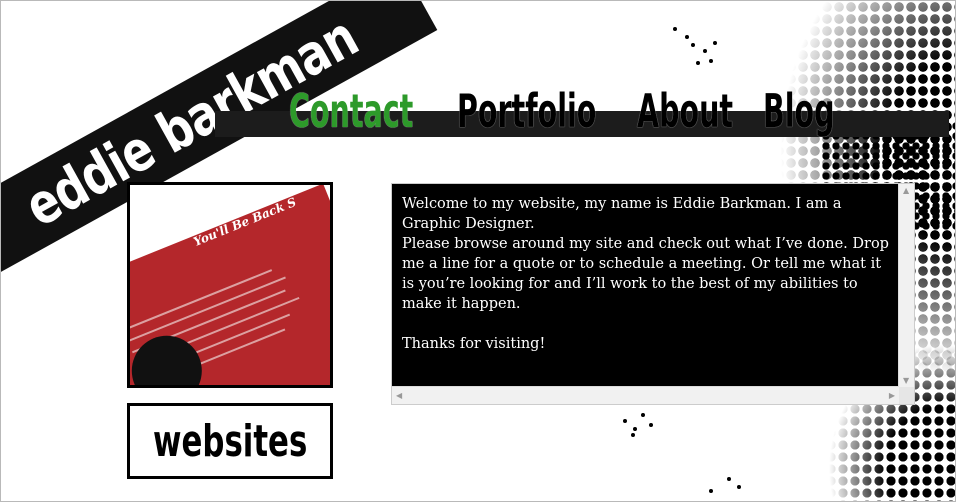  Describe the element at coordinates (892, 395) in the screenshot. I see `scroll-right-icon: ▶` at that location.